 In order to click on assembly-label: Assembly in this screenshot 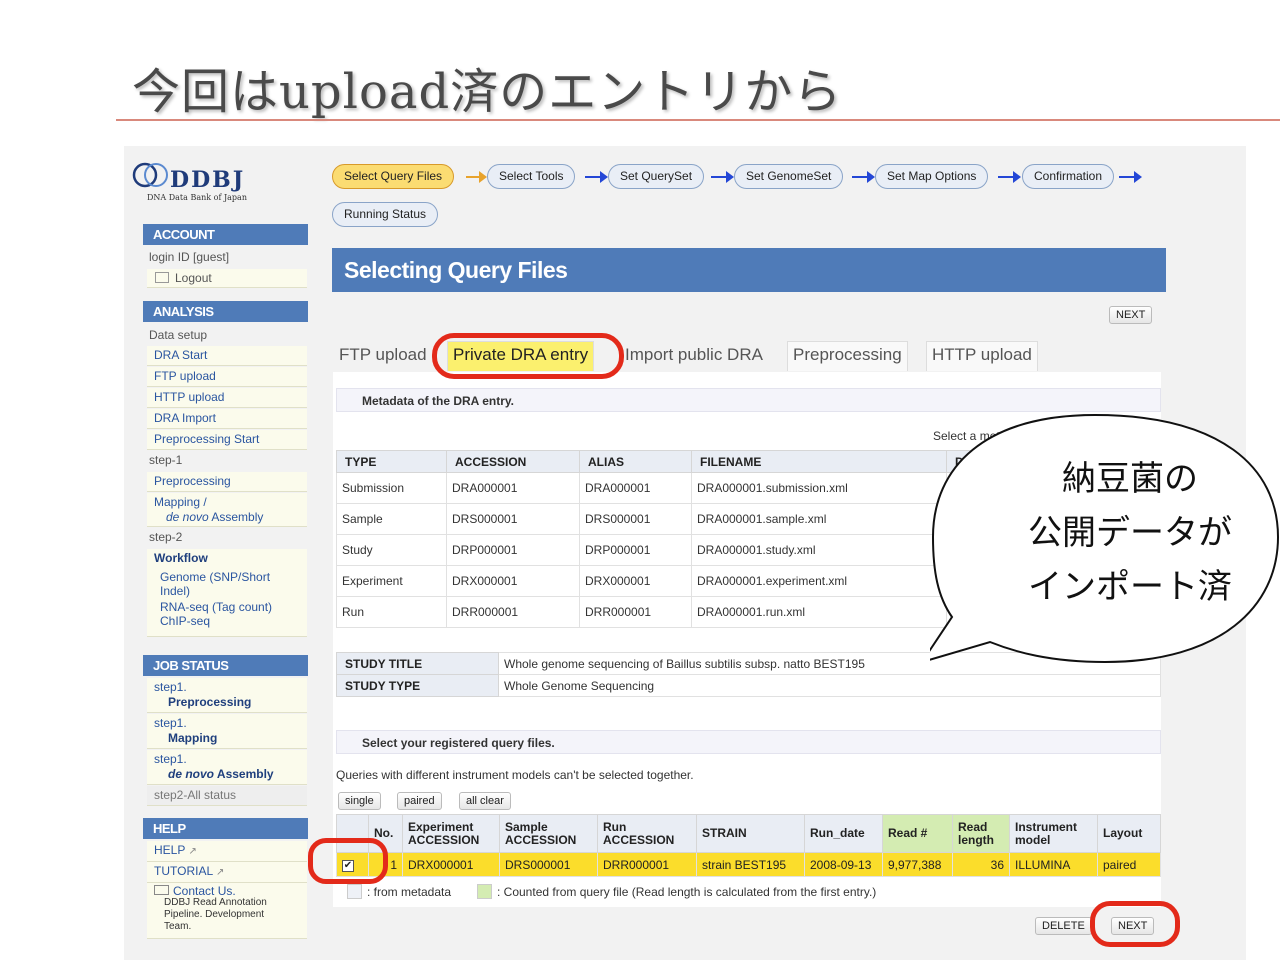, I will do `click(237, 517)`.